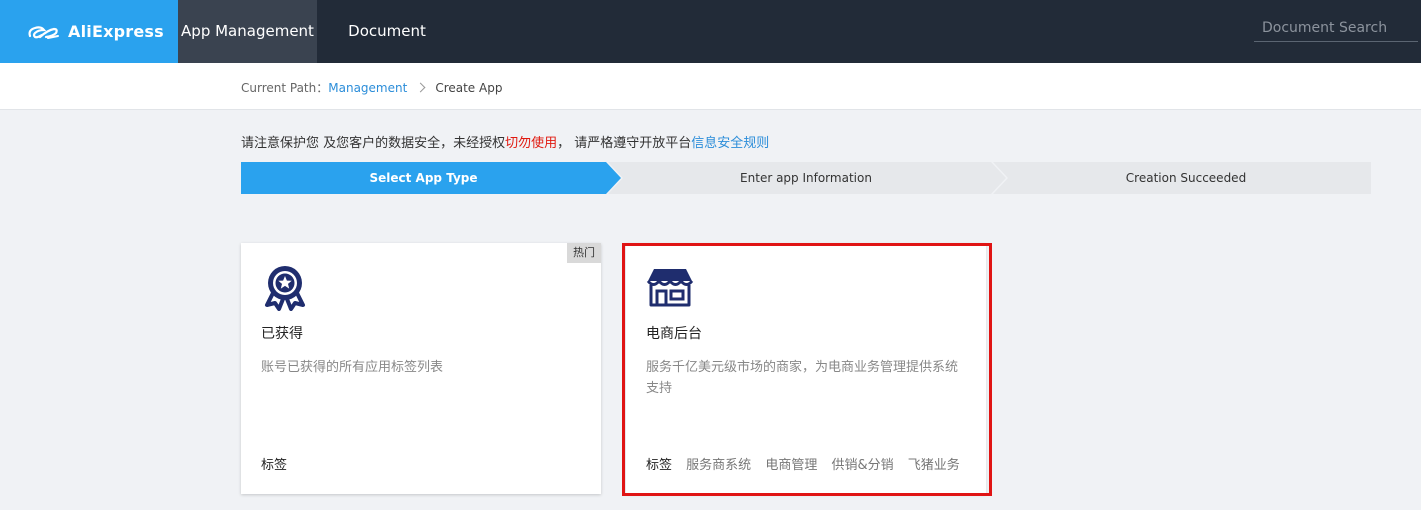 The width and height of the screenshot is (1421, 510). Describe the element at coordinates (1186, 178) in the screenshot. I see `step-creation-succeeded: Creation Succeeded` at that location.